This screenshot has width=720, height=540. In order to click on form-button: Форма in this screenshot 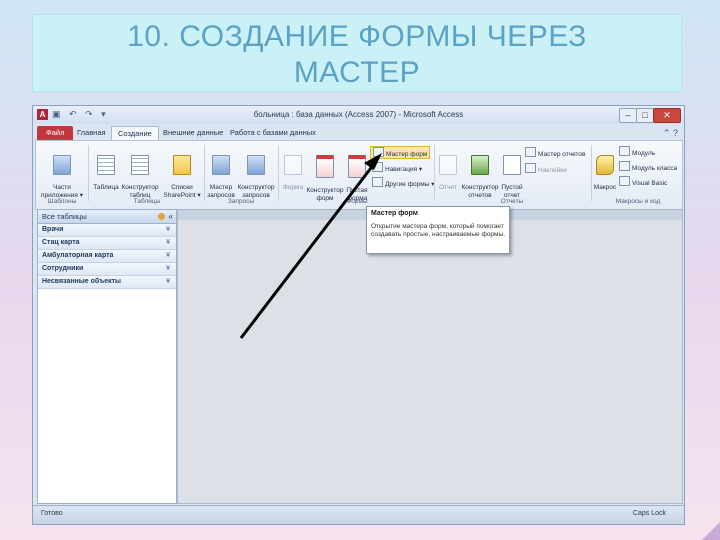, I will do `click(293, 169)`.